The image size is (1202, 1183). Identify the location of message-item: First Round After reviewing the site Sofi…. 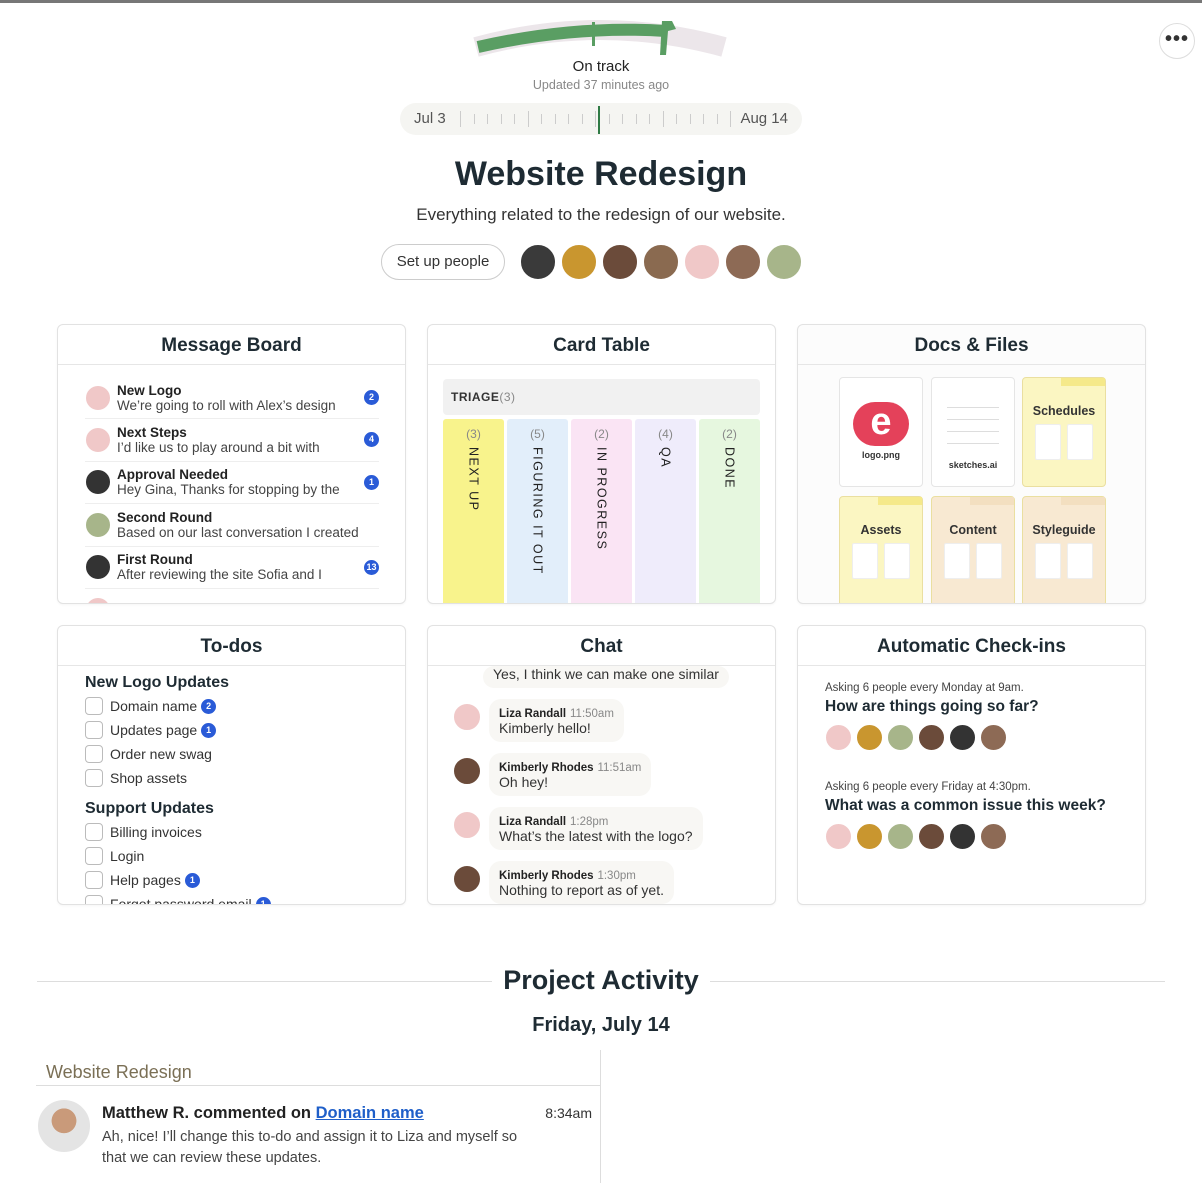
(232, 568).